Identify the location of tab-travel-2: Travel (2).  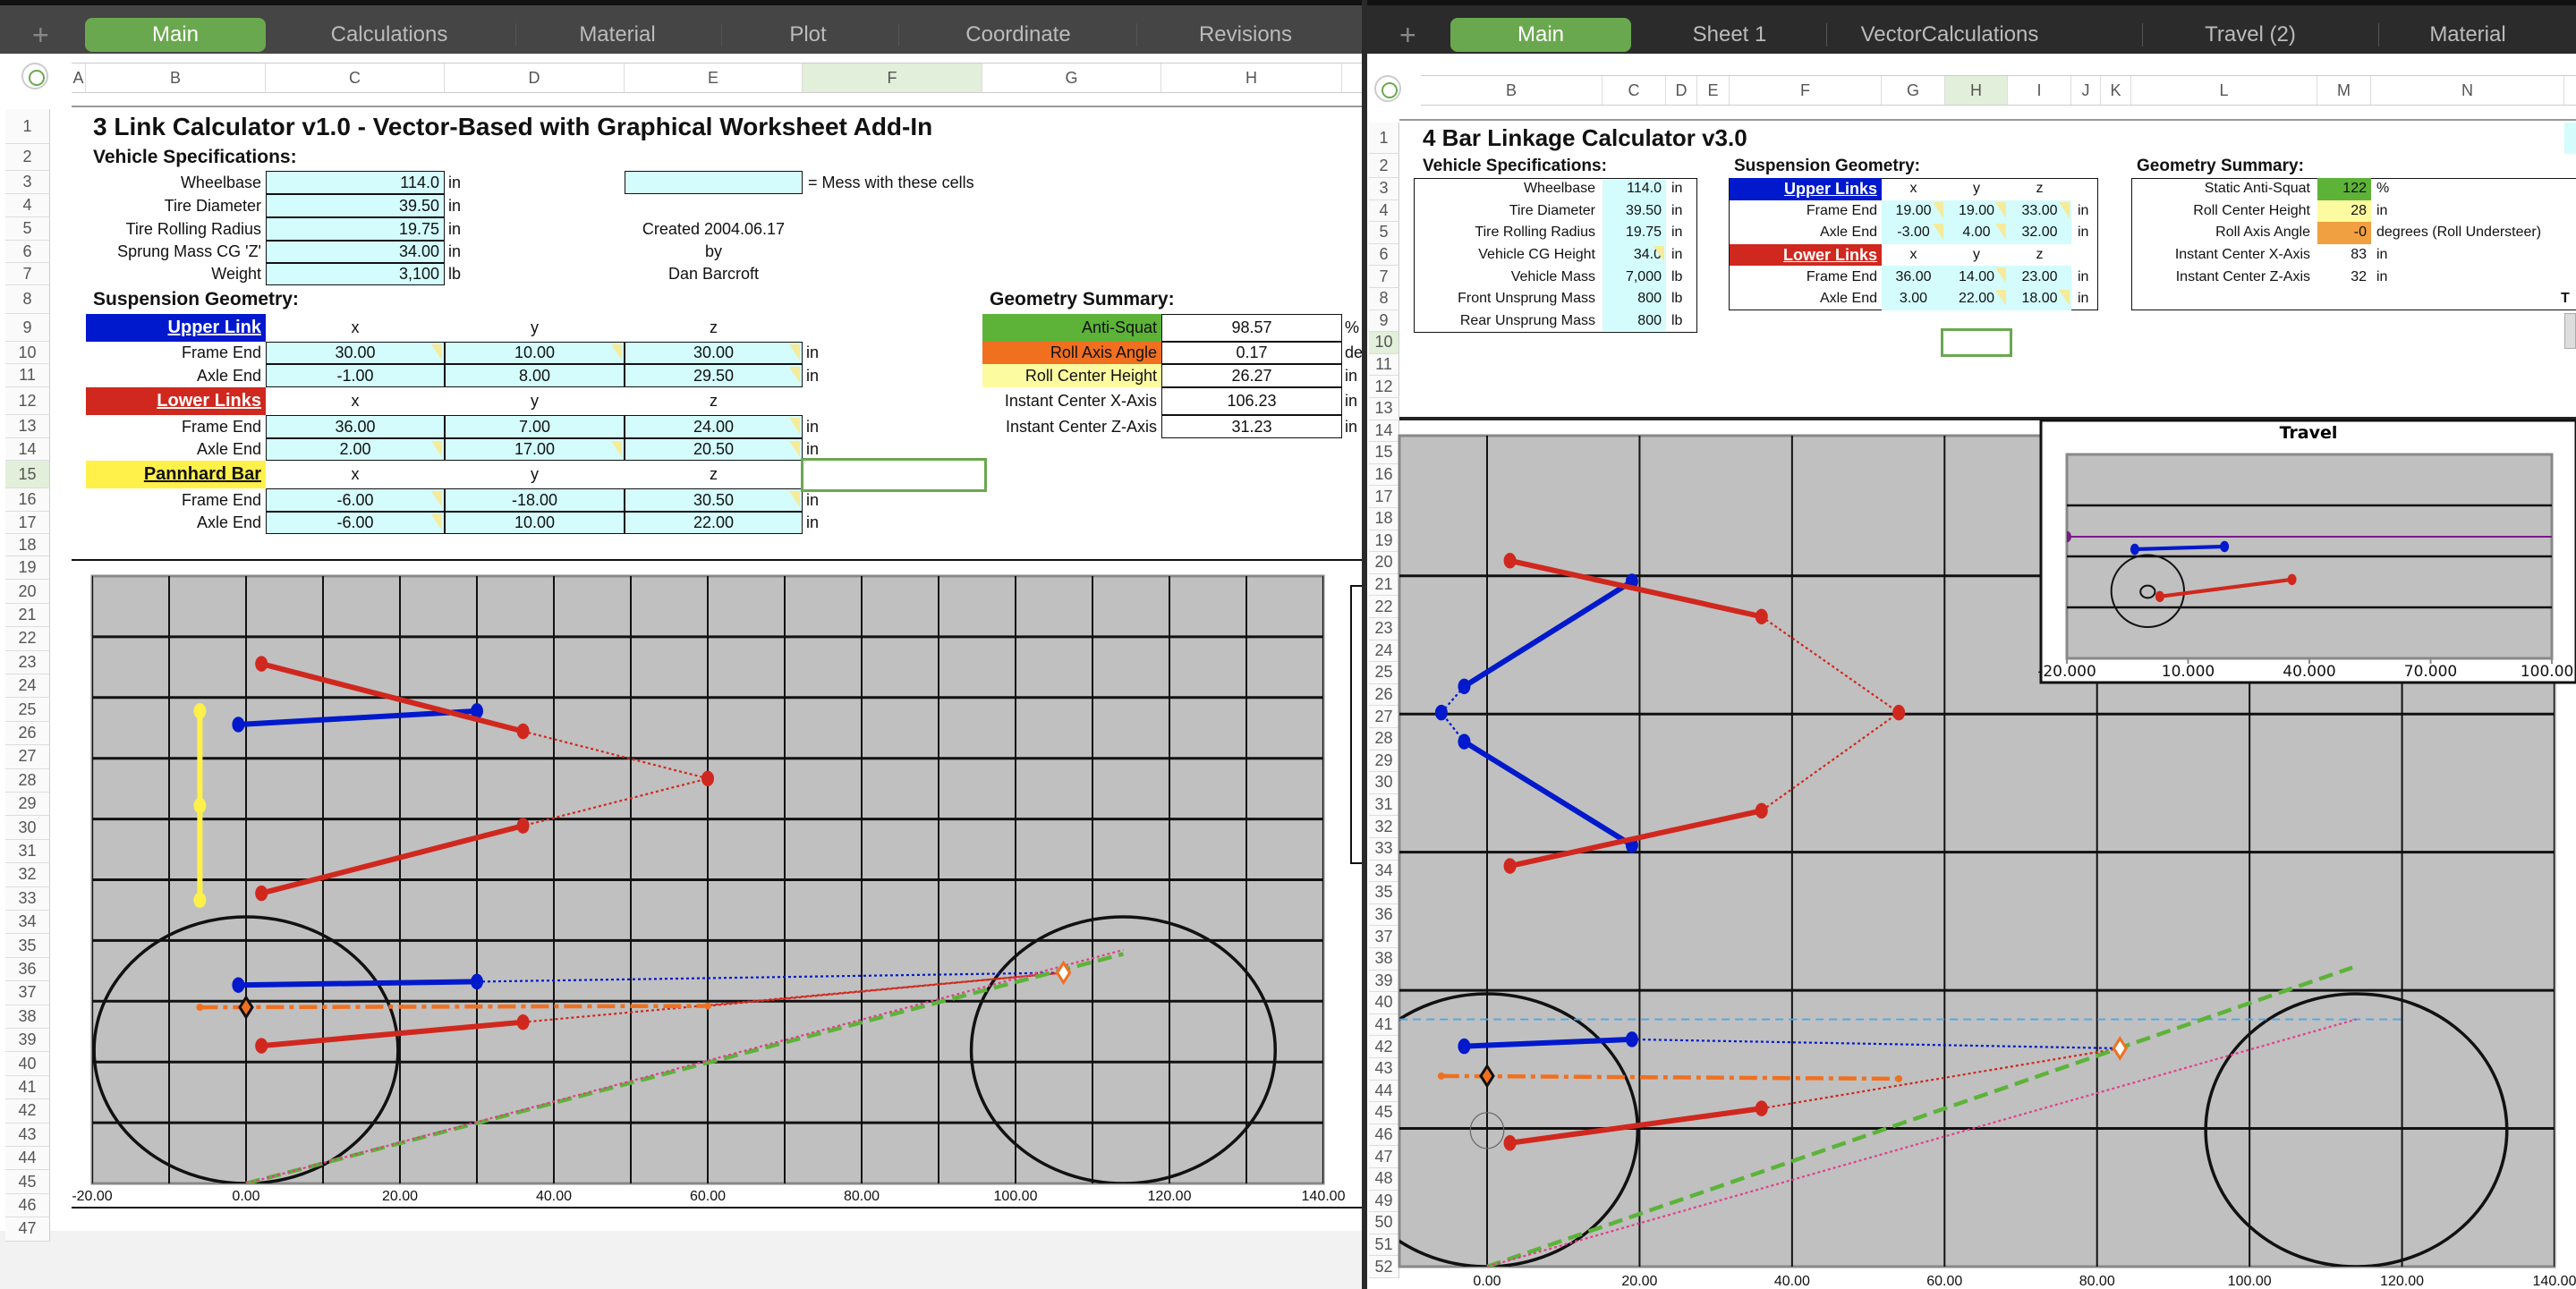
(2250, 35).